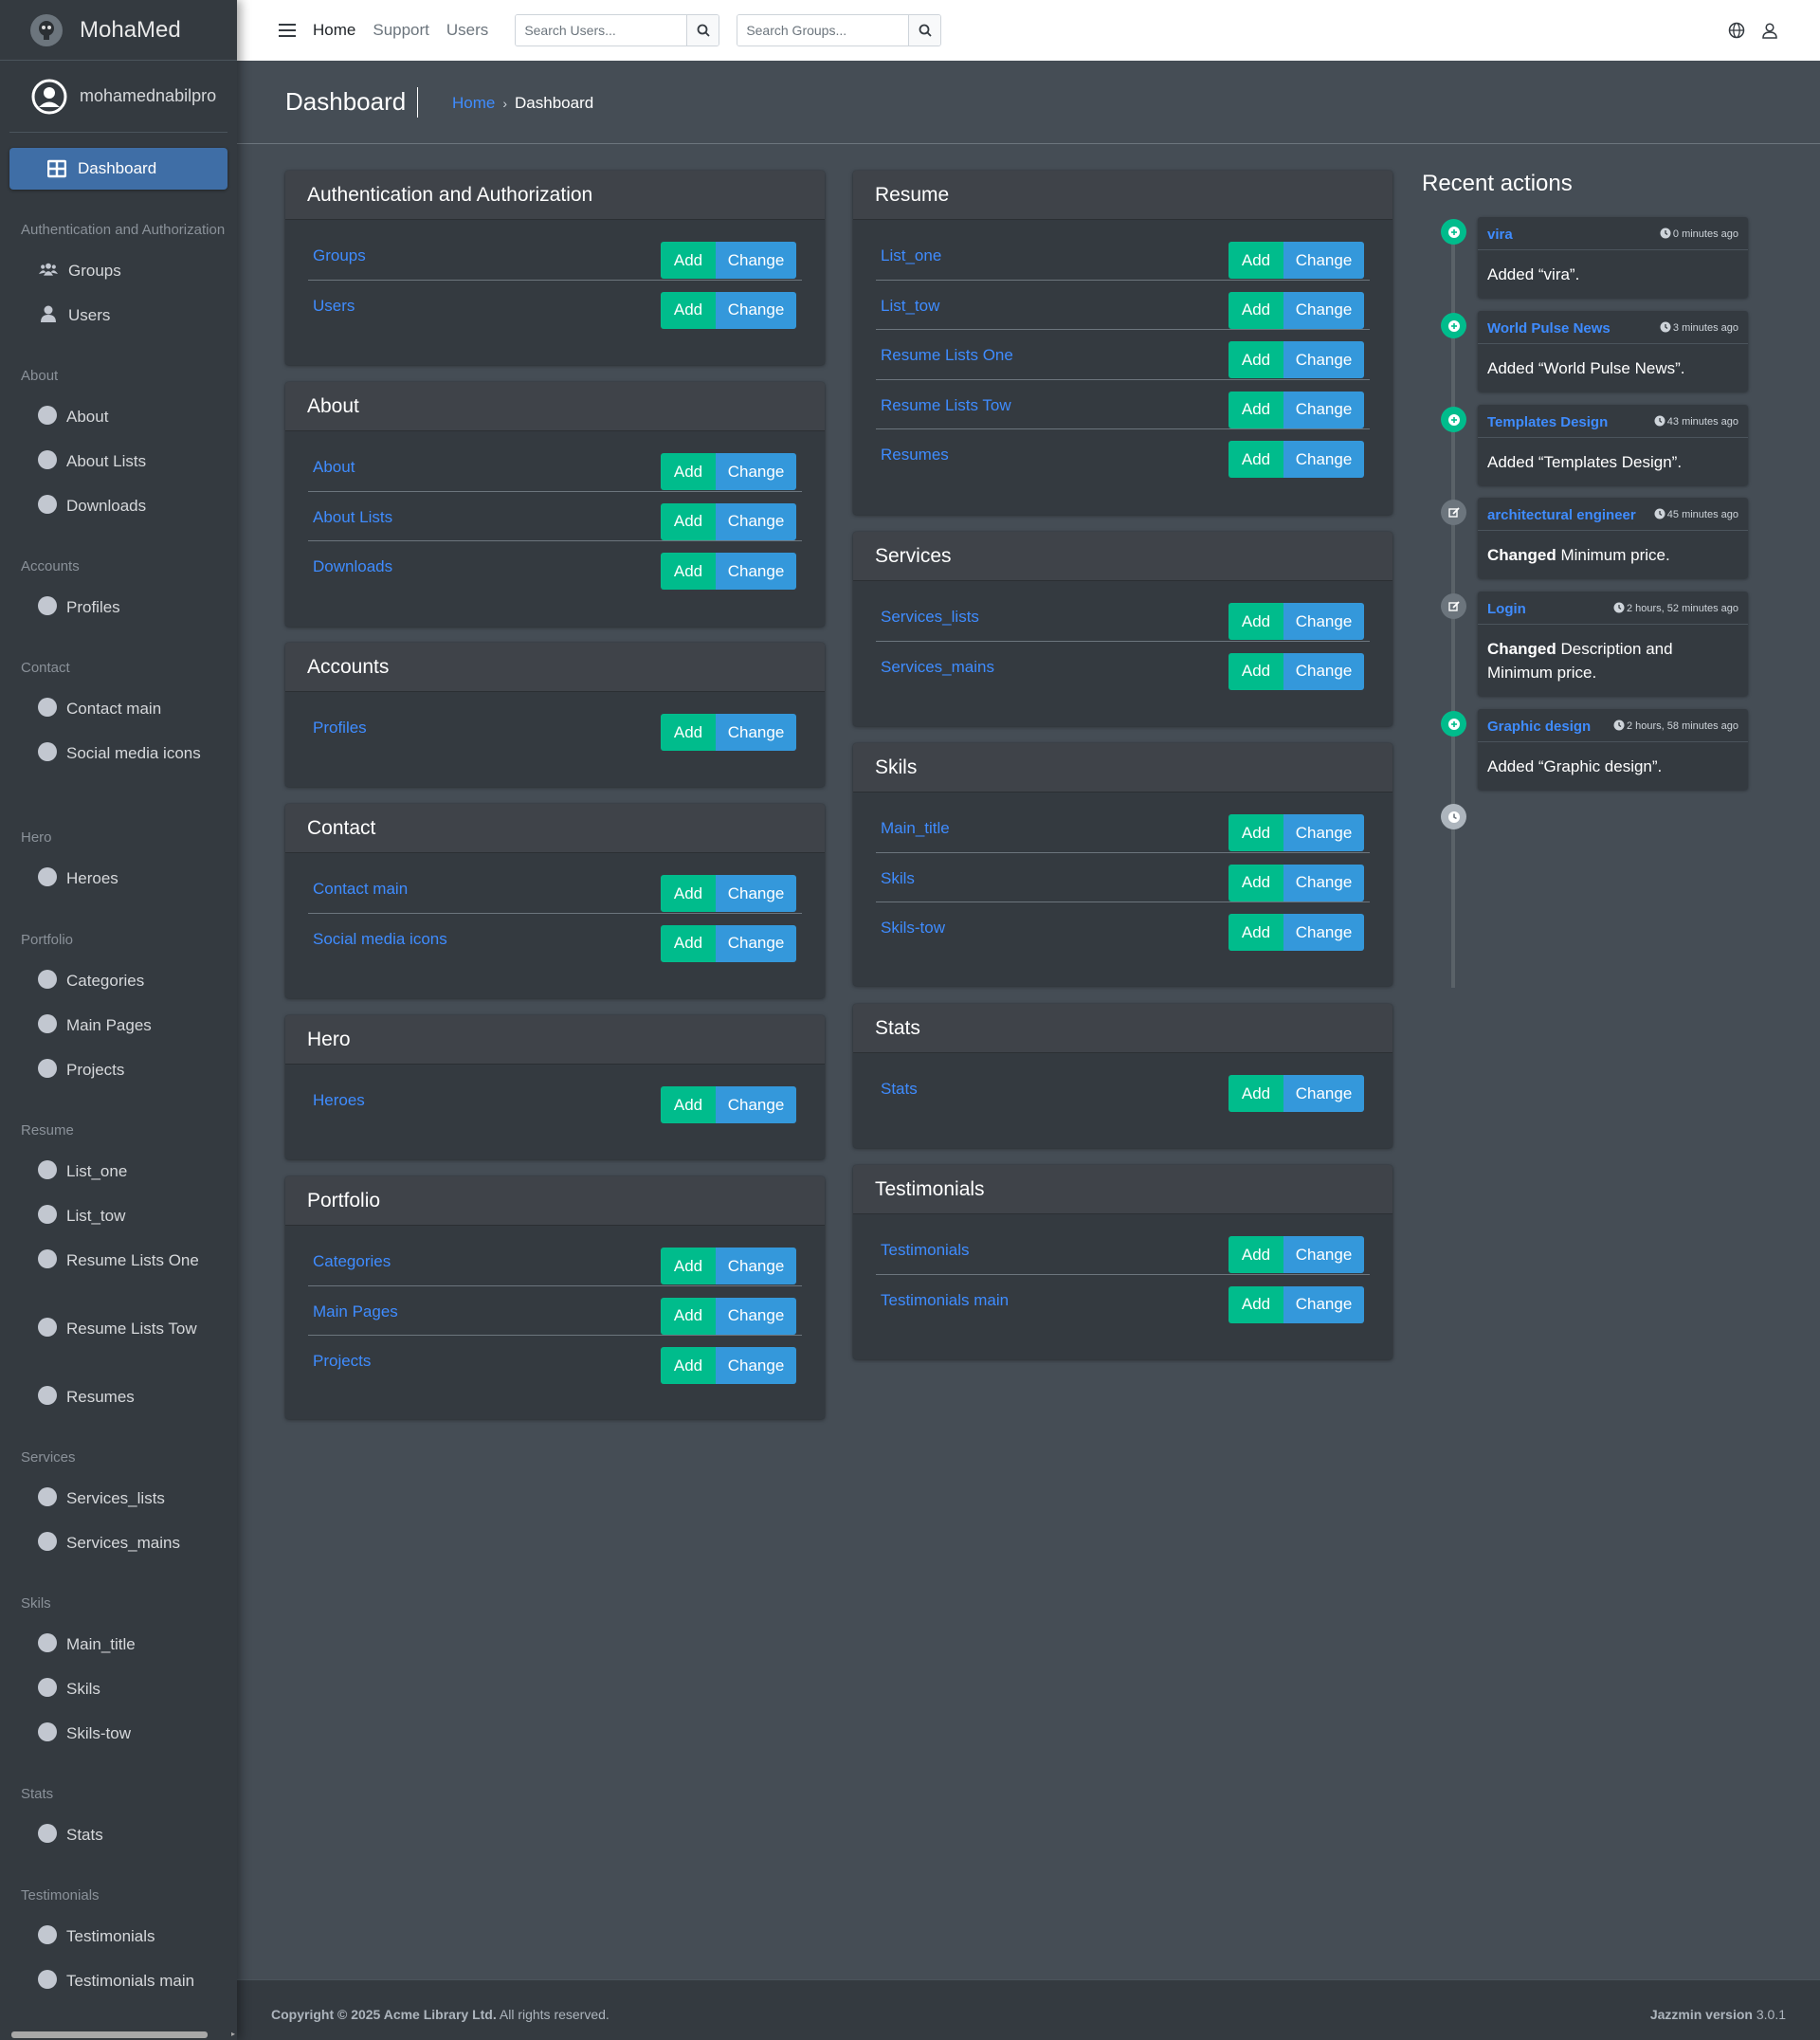 The width and height of the screenshot is (1820, 2040). I want to click on model-link-downloads: Downloads, so click(352, 566).